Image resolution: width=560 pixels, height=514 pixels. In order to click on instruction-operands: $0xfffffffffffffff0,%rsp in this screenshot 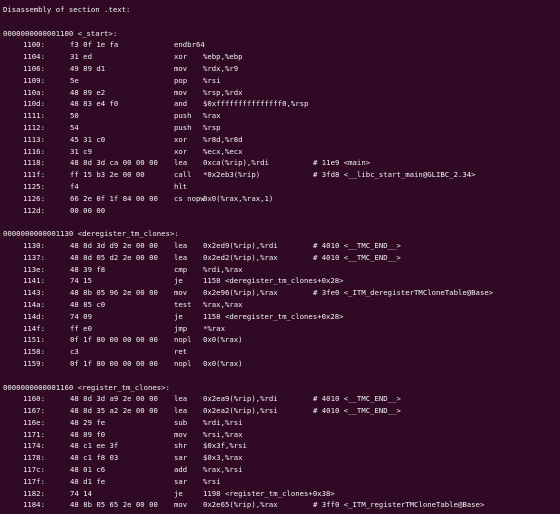, I will do `click(256, 104)`.